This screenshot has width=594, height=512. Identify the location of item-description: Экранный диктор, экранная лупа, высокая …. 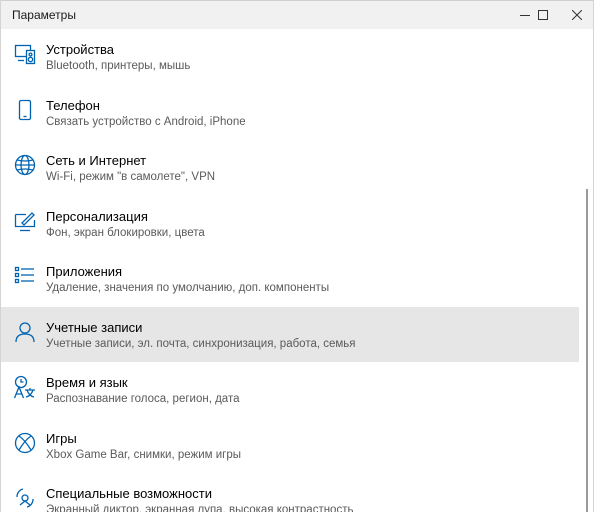
(200, 508).